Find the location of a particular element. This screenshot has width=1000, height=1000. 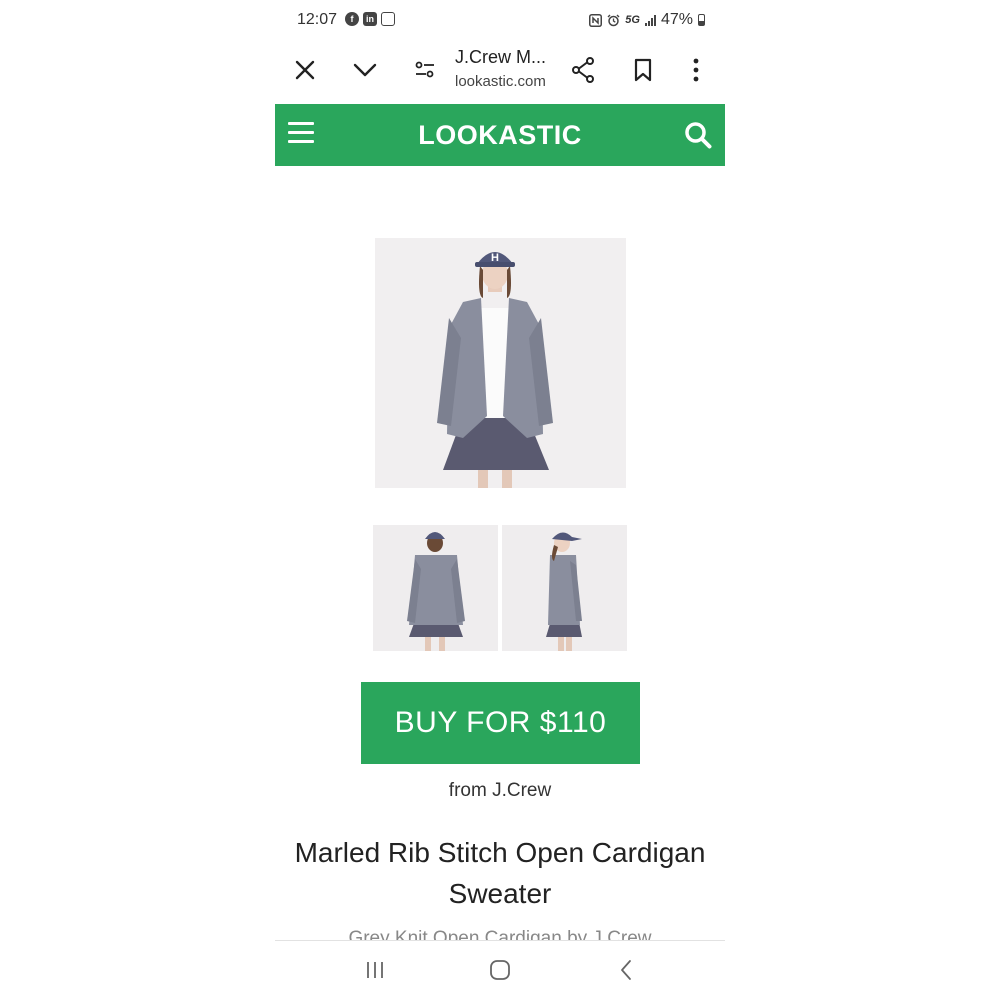

network-type: 5G is located at coordinates (632, 20).